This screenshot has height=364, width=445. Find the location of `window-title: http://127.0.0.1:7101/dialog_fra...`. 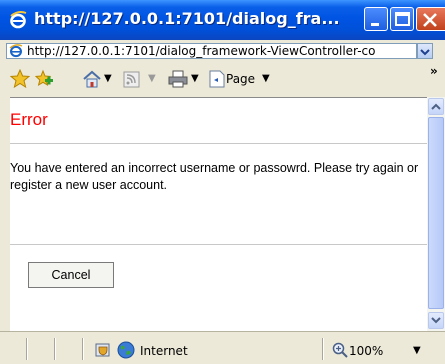

window-title: http://127.0.0.1:7101/dialog_fra... is located at coordinates (187, 18).